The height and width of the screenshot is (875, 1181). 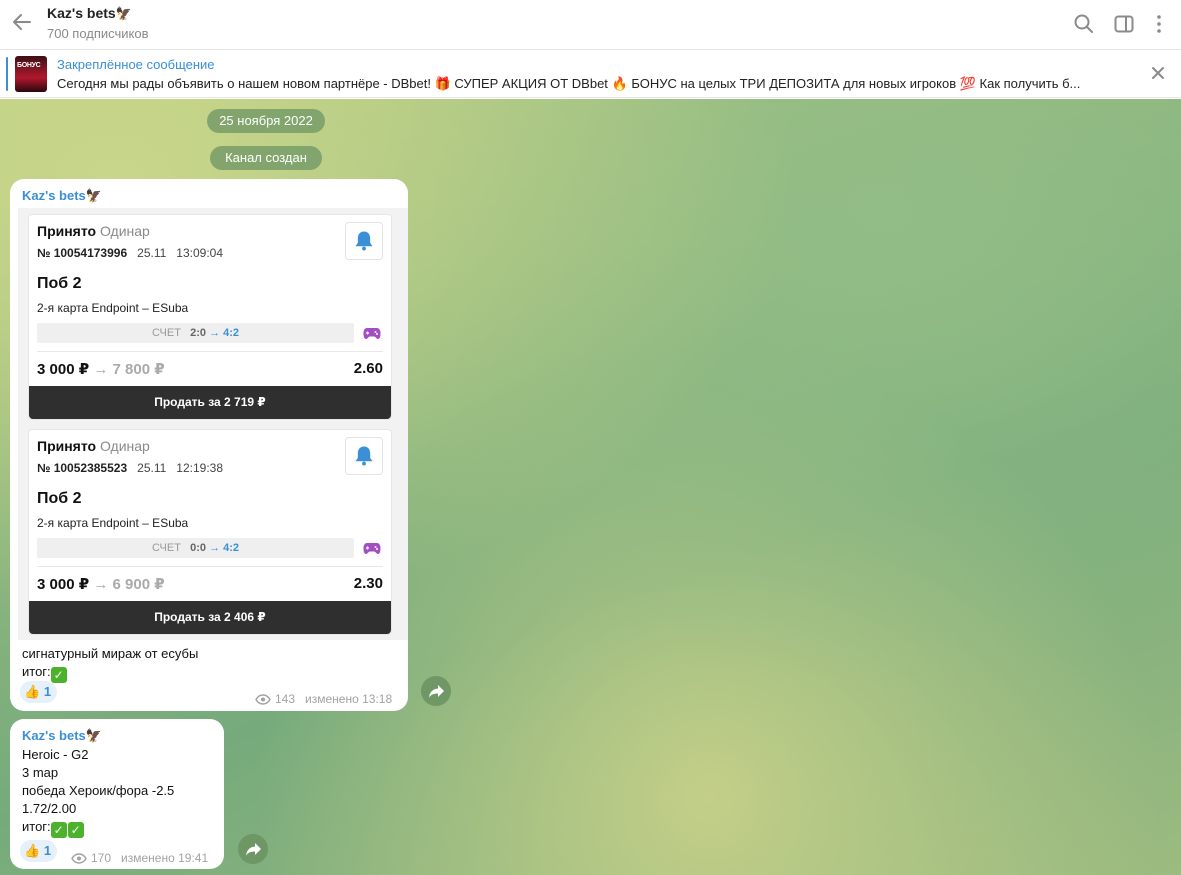 What do you see at coordinates (590, 25) in the screenshot?
I see `chat-header: Kaz's bets🦅 700 подписчиков` at bounding box center [590, 25].